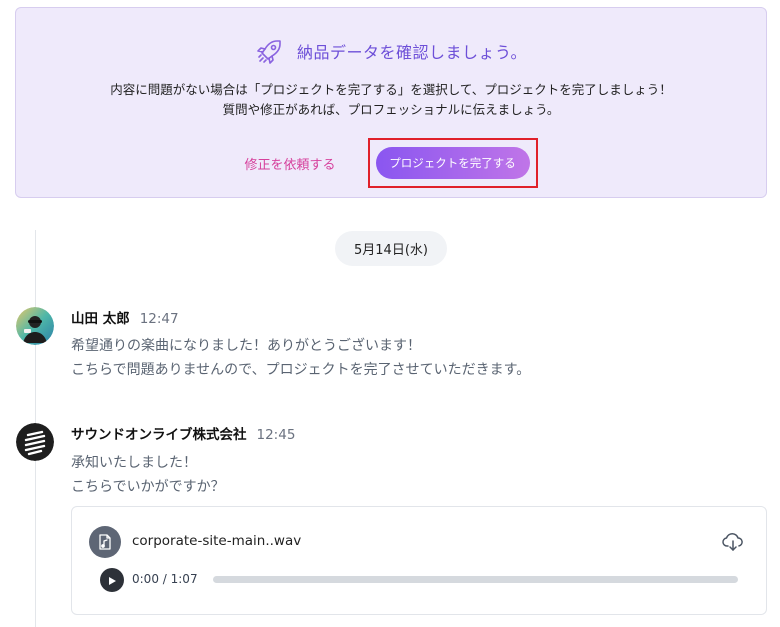 This screenshot has width=780, height=627. Describe the element at coordinates (216, 541) in the screenshot. I see `attachment-file-name: corporate-site-main..wav` at that location.